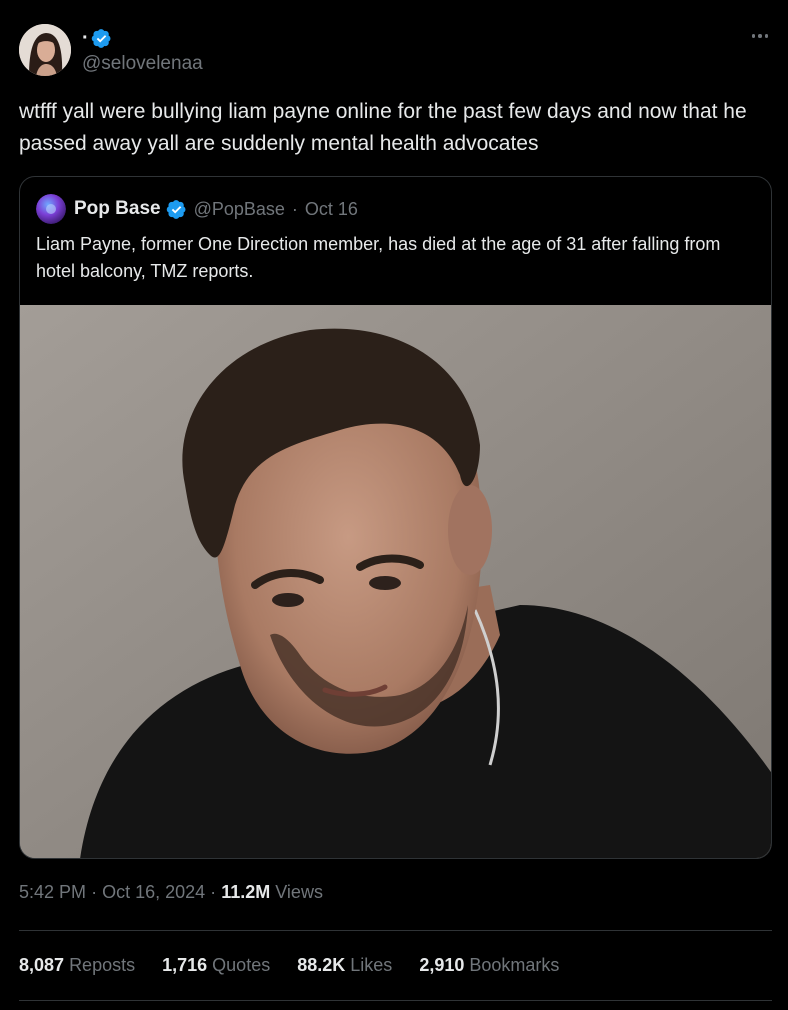 This screenshot has width=788, height=1010. I want to click on quotes-stat: 1,716 Quotes, so click(216, 965).